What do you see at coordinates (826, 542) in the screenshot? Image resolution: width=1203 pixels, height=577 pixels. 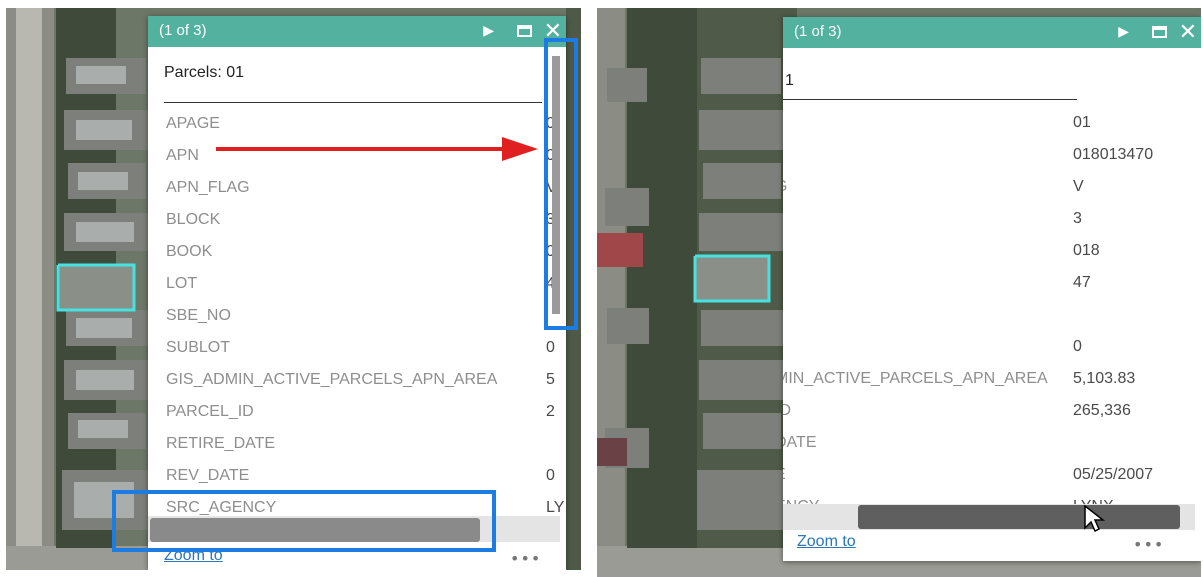 I see `zoom-to-link: Zoom to` at bounding box center [826, 542].